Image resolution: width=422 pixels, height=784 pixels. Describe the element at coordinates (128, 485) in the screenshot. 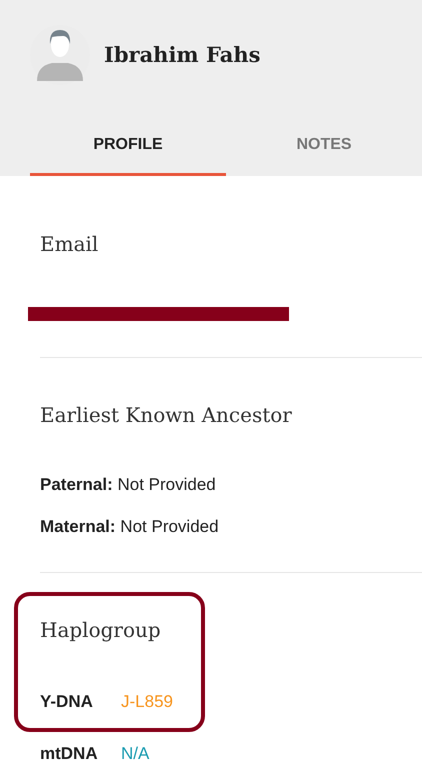

I see `ancestor-line: Paternal: Not Provided` at that location.